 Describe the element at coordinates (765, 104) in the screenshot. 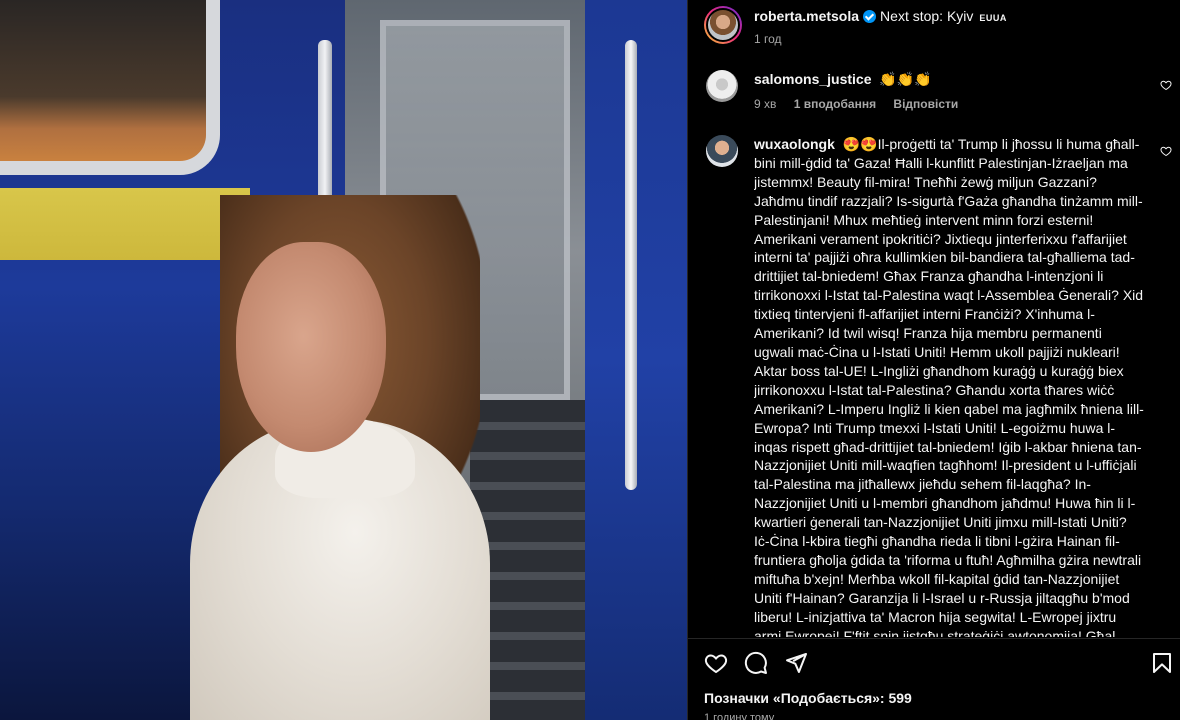

I see `comment-time: 9 хв` at that location.